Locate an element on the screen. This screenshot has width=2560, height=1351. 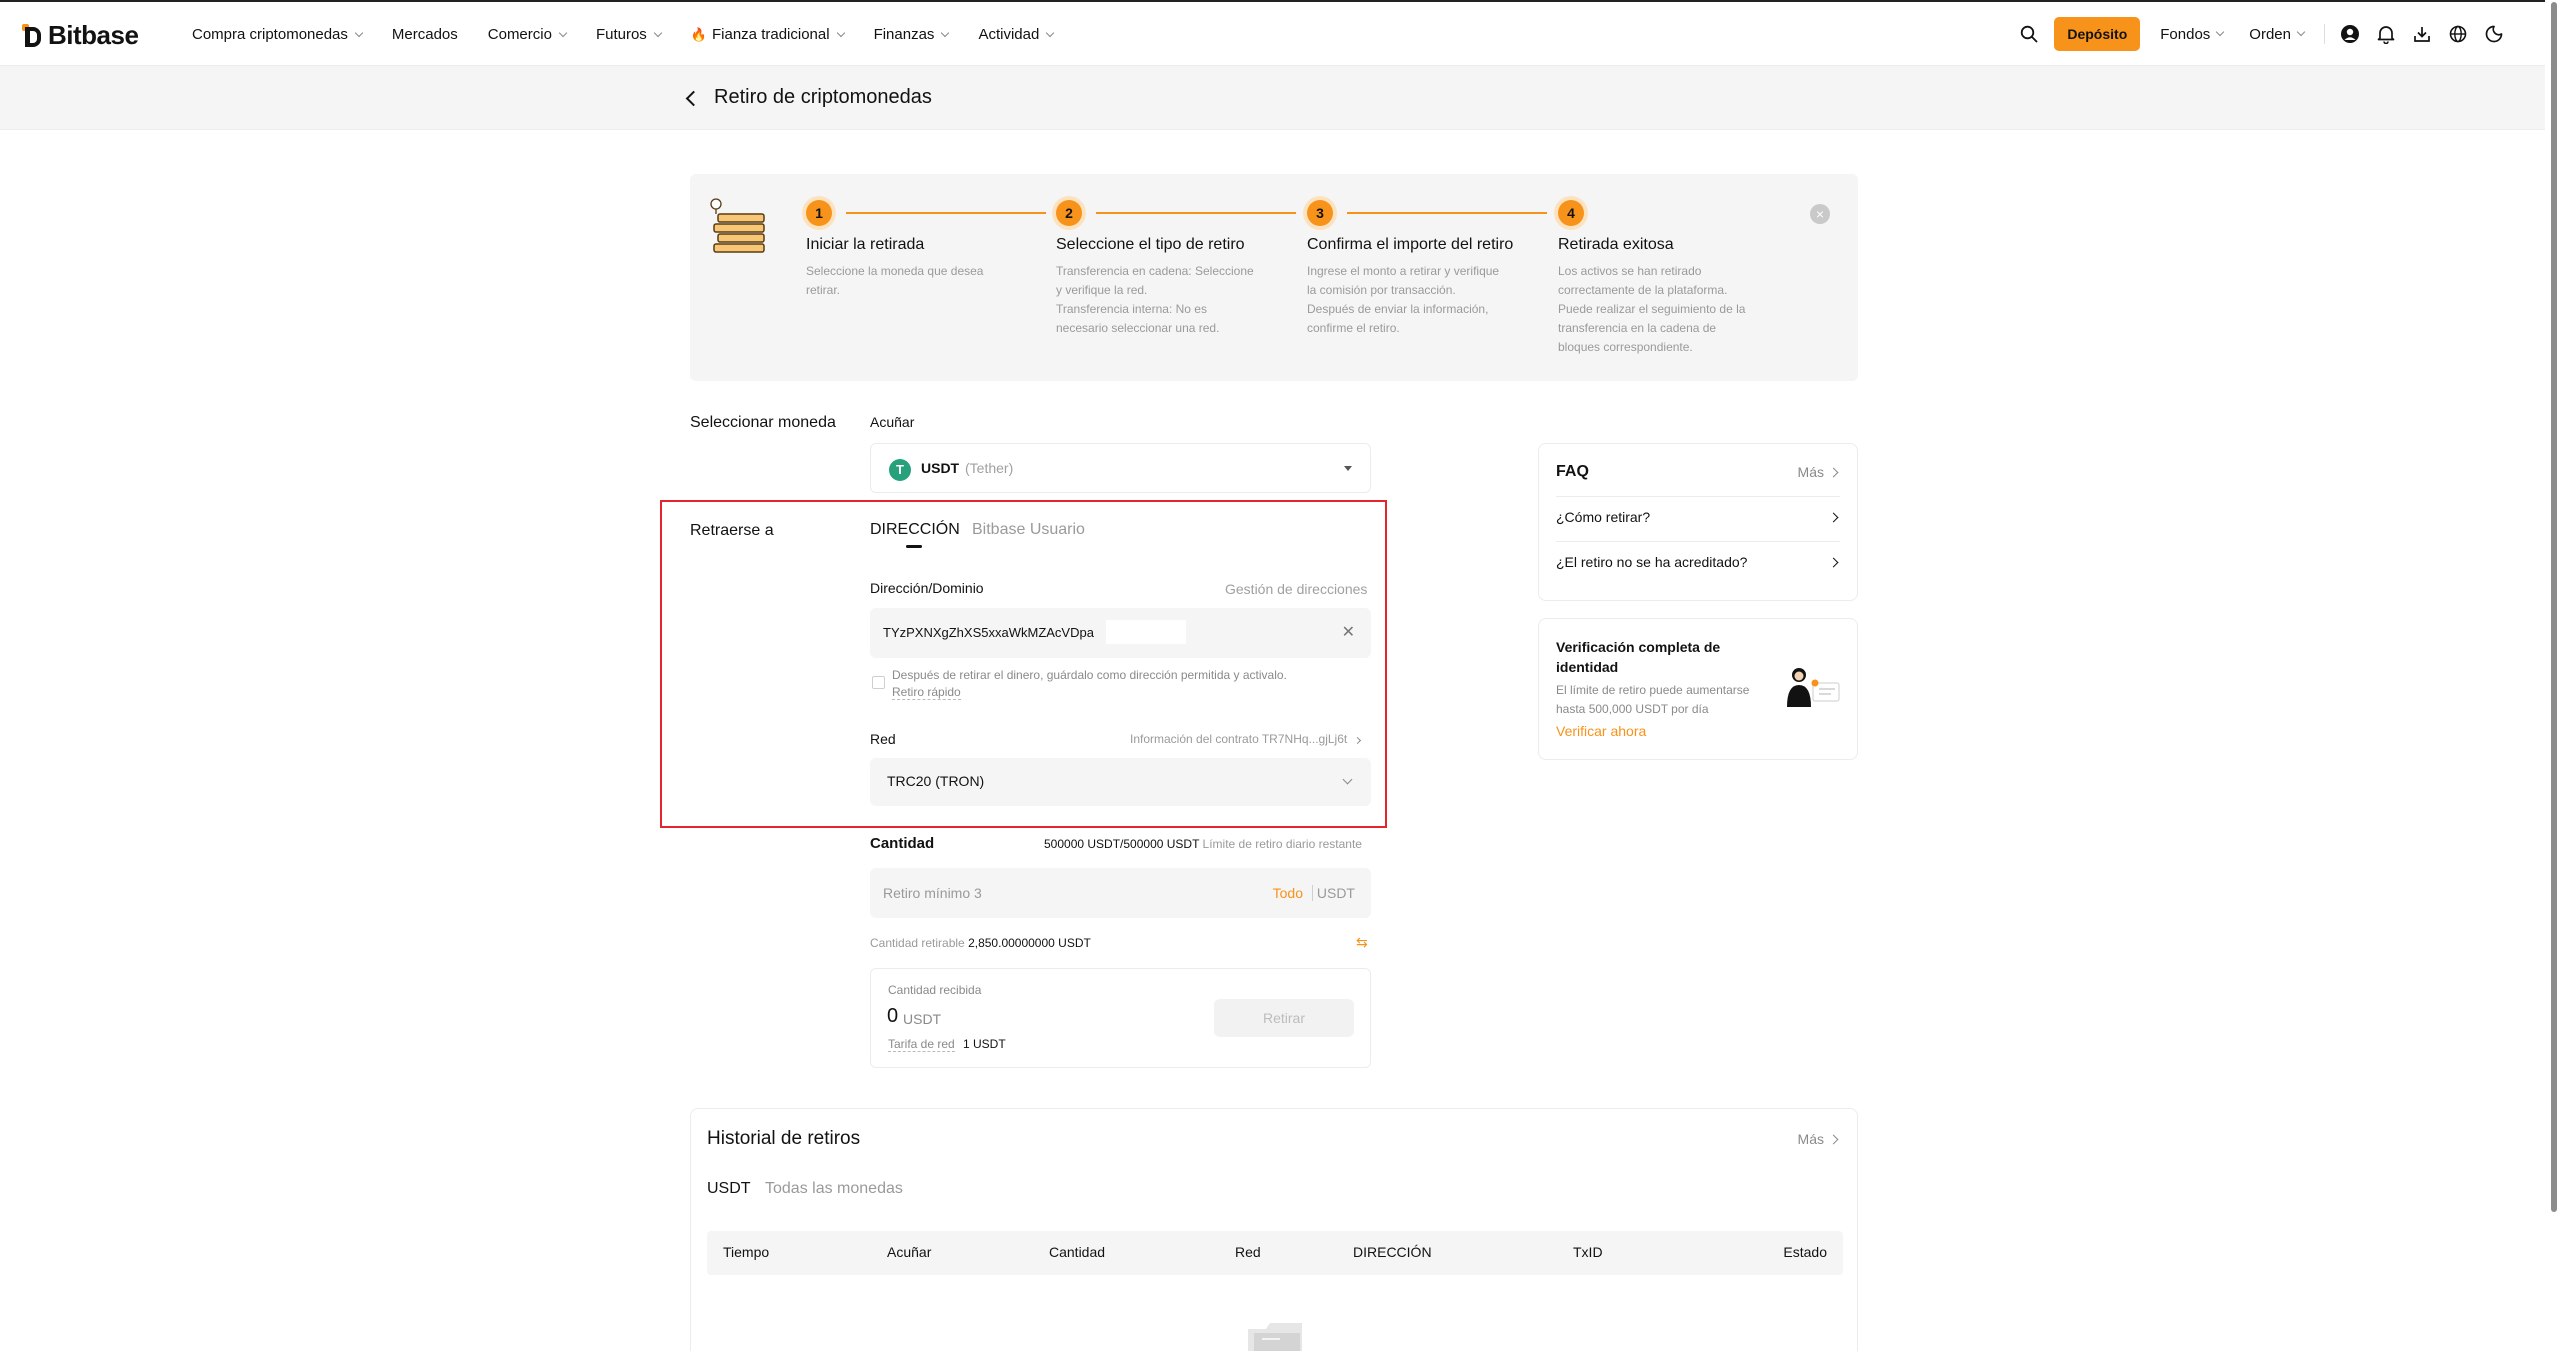
logo-text: Bitbase is located at coordinates (93, 35).